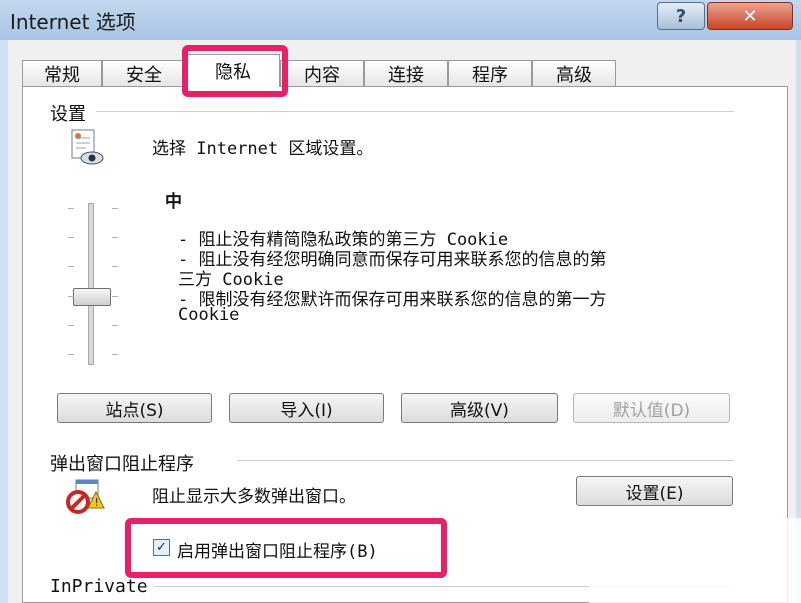  What do you see at coordinates (400, 20) in the screenshot?
I see `title-bar: Internet 选项 ? ✕` at bounding box center [400, 20].